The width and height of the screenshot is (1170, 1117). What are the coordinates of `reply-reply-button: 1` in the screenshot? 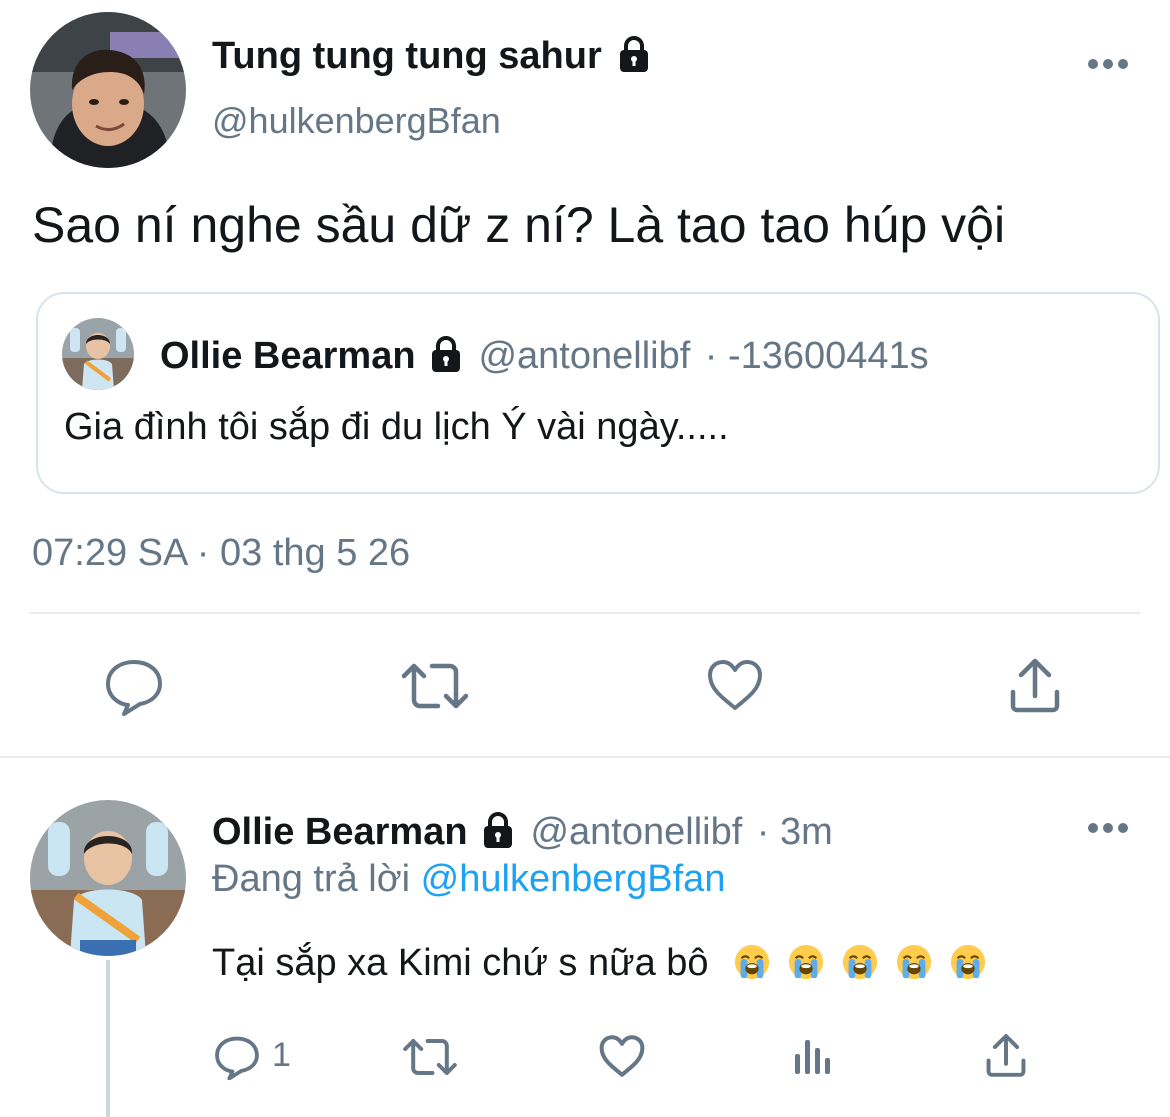 It's located at (259, 1057).